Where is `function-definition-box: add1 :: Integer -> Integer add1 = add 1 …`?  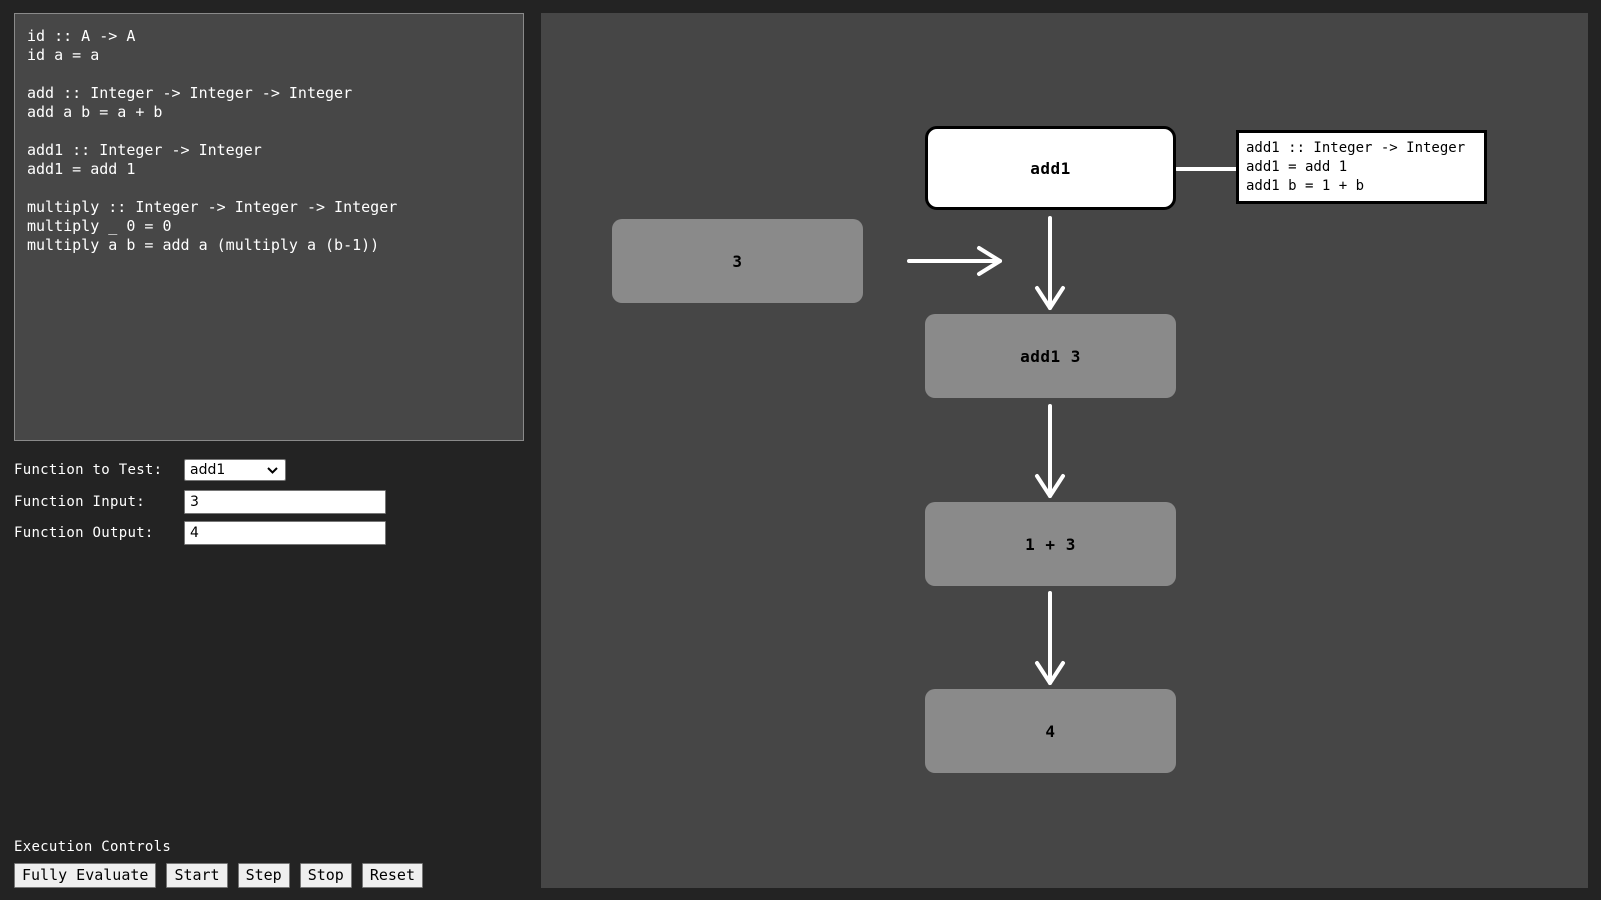 function-definition-box: add1 :: Integer -> Integer add1 = add 1 … is located at coordinates (1361, 167).